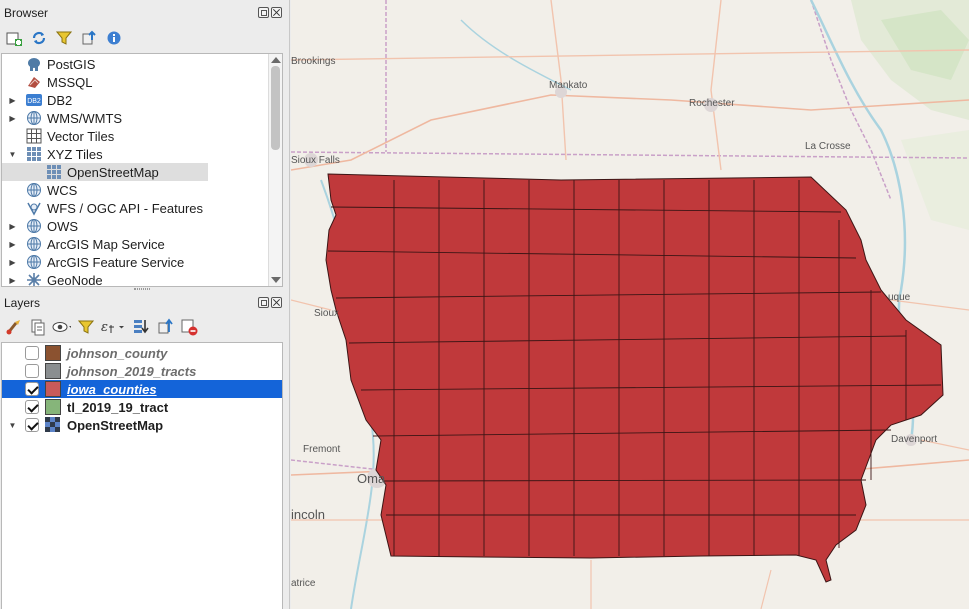 The height and width of the screenshot is (609, 969). What do you see at coordinates (142, 262) in the screenshot?
I see `browser-item-arcgis-feature: ▶ ArcGIS Feature Service` at bounding box center [142, 262].